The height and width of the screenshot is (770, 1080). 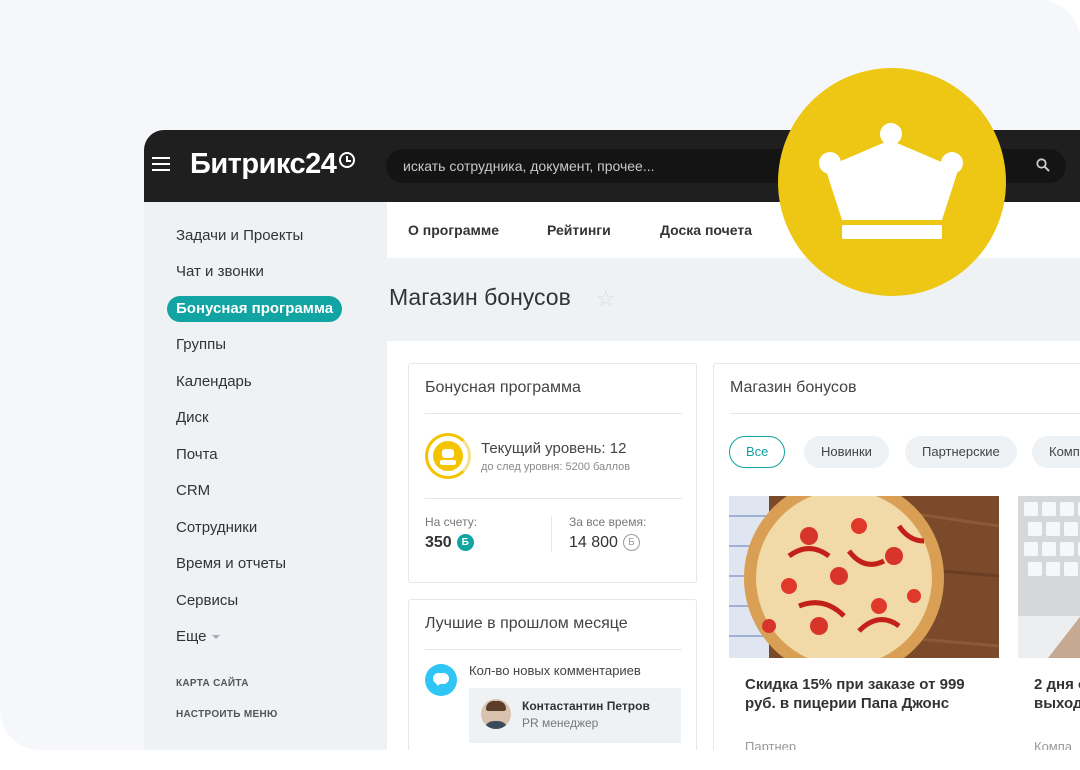 I want to click on product-title: 2 дня о выход, so click(x=1057, y=694).